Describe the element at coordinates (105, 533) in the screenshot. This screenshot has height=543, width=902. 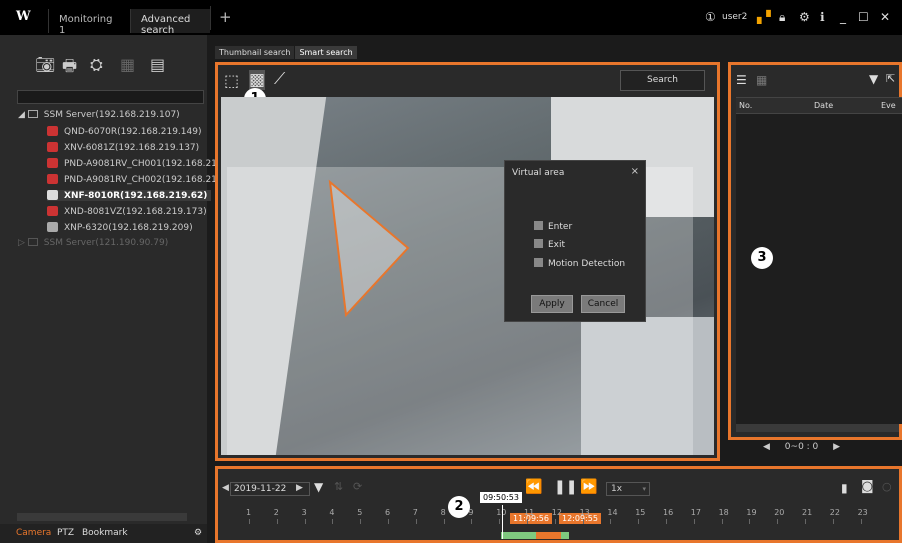
I see `tab-bookmark: Bookmark` at that location.